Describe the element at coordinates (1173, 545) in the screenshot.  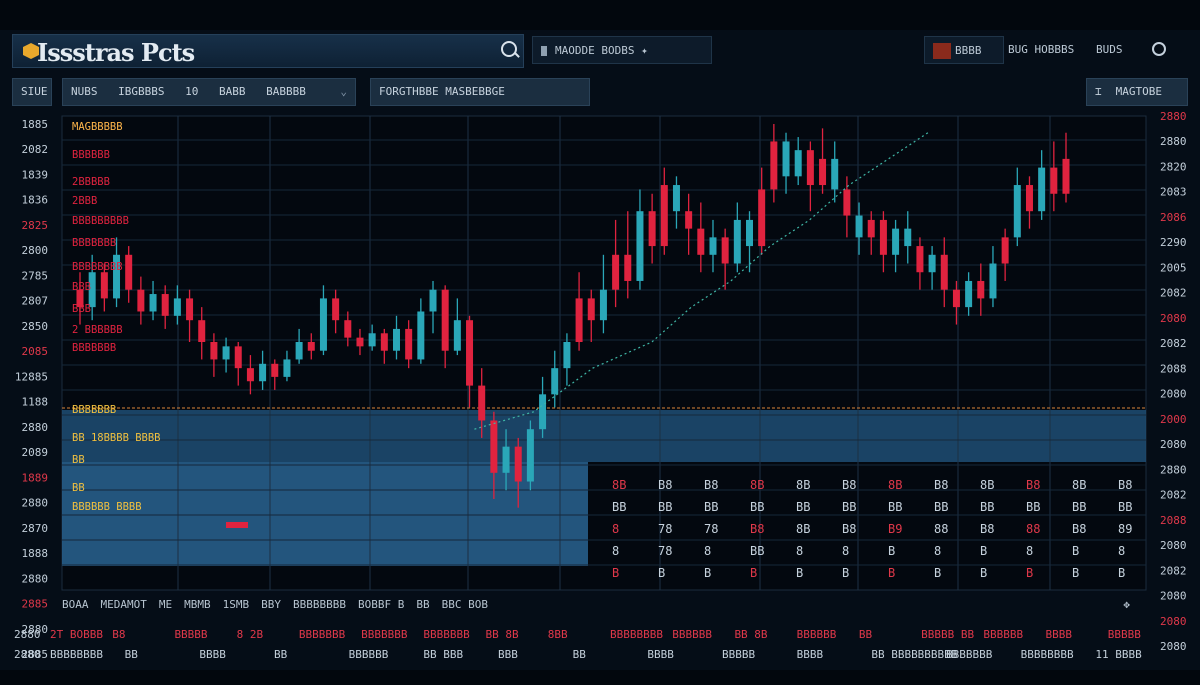
I see `right-axis-label: 2080` at that location.